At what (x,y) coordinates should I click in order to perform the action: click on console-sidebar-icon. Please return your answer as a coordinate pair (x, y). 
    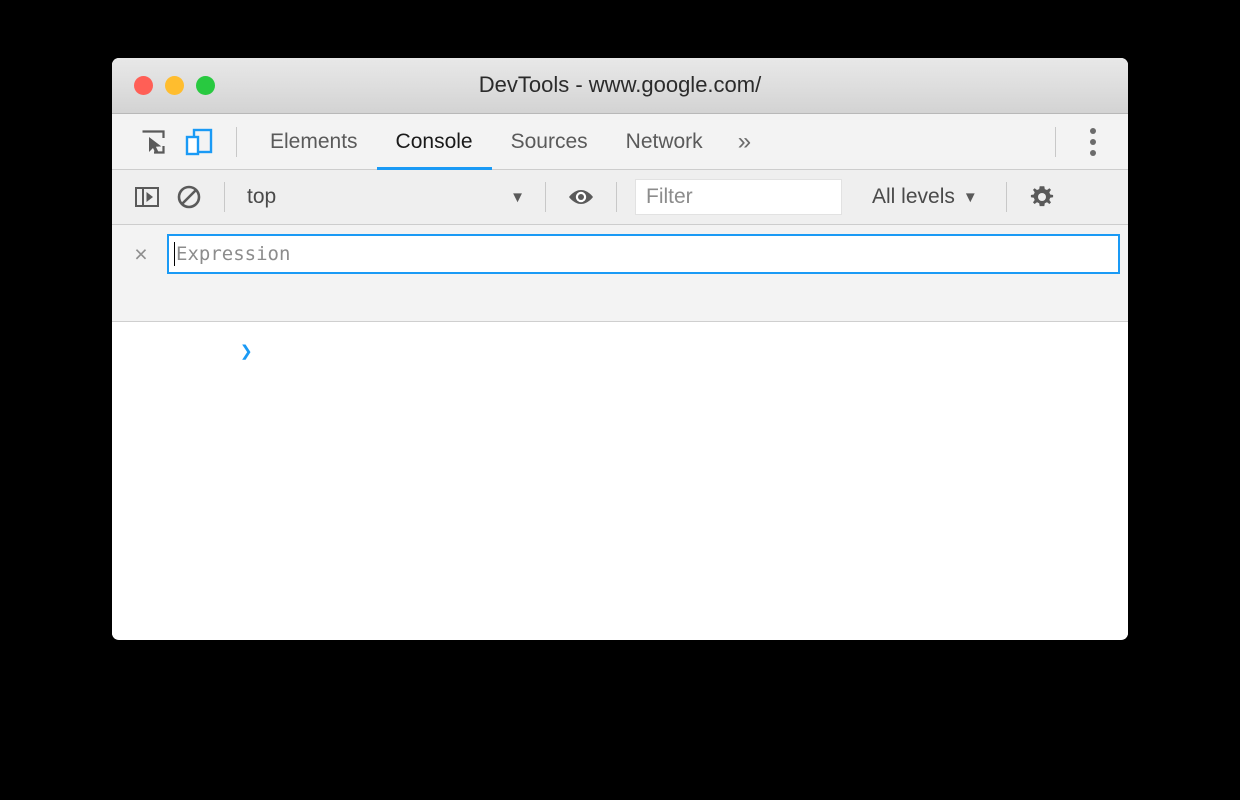
    Looking at the image, I should click on (147, 197).